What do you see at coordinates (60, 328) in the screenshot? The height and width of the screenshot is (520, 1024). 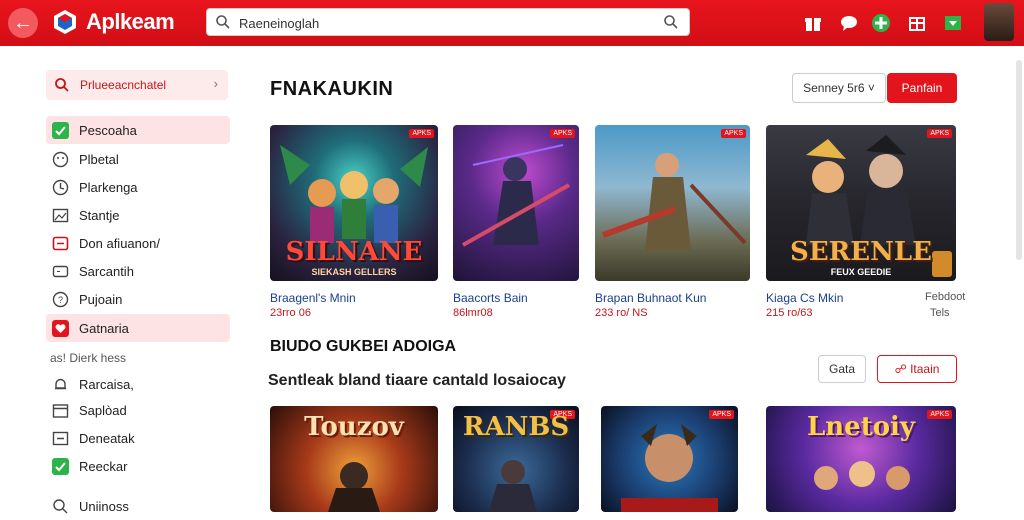 I see `heart-icon` at bounding box center [60, 328].